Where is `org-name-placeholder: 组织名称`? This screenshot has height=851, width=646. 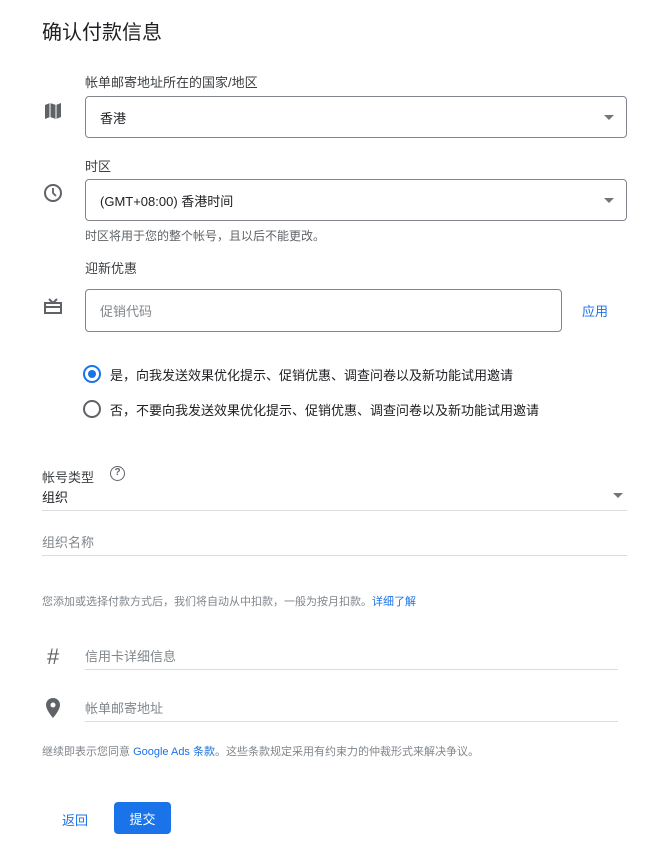
org-name-placeholder: 组织名称 is located at coordinates (68, 542).